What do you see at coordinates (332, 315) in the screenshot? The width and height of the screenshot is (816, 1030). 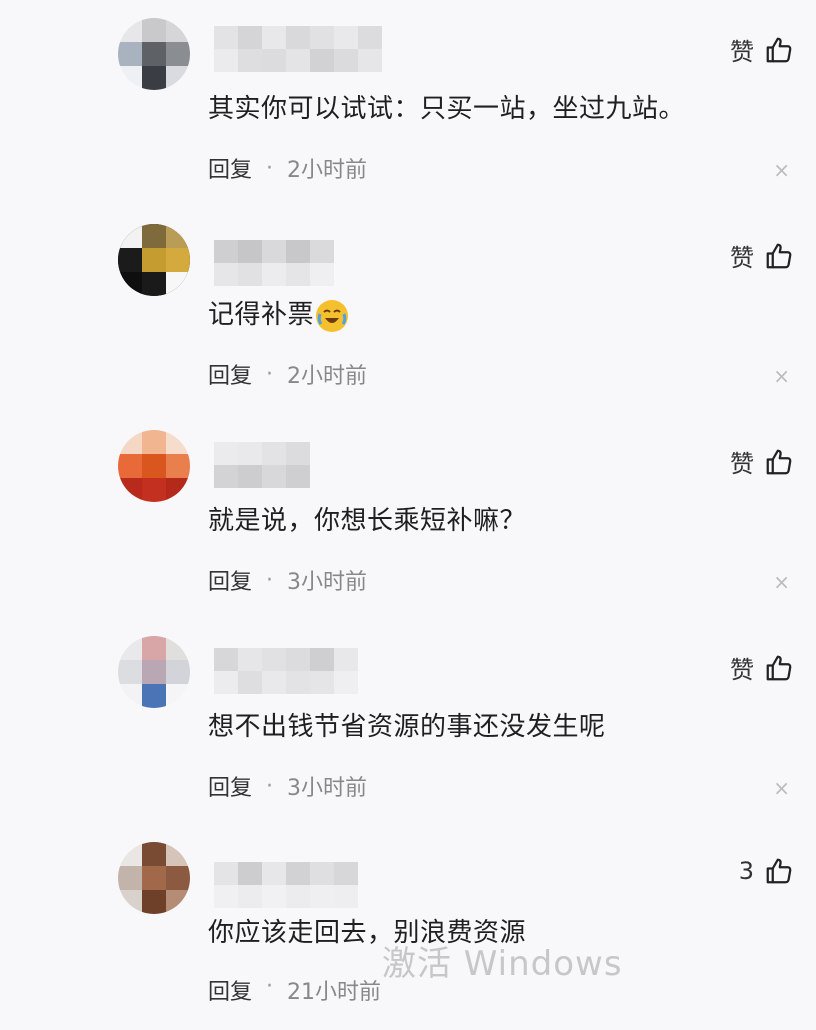 I see `crying-laughing-emoji-icon` at bounding box center [332, 315].